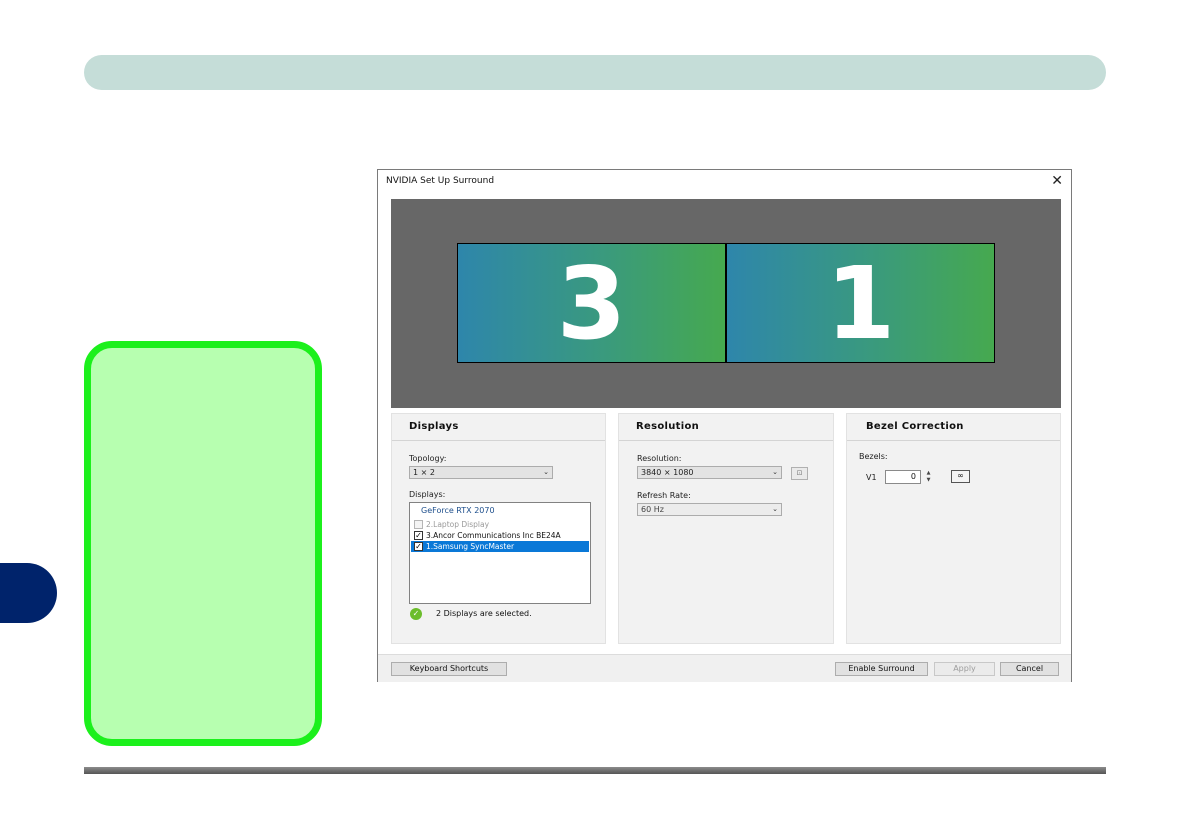  Describe the element at coordinates (860, 303) in the screenshot. I see `monitor-tile-1: 1` at that location.